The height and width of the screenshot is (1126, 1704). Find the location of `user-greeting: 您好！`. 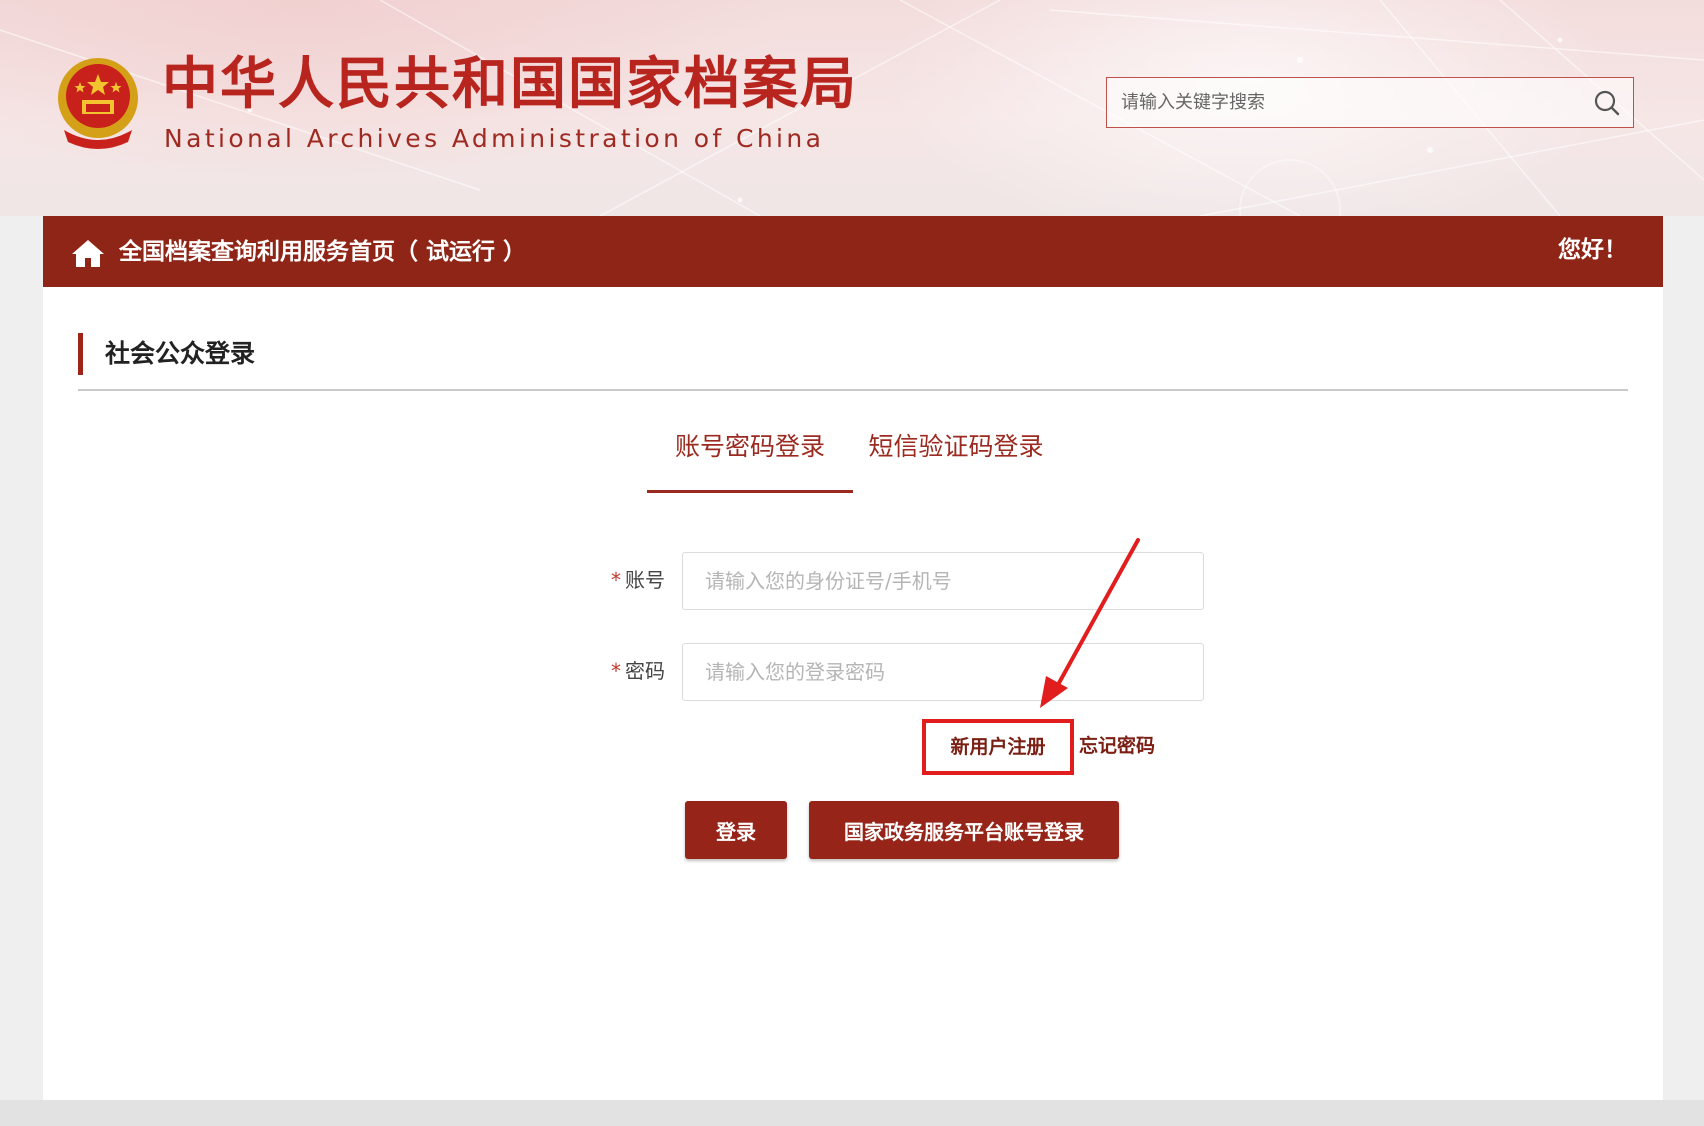

user-greeting: 您好！ is located at coordinates (1592, 250).